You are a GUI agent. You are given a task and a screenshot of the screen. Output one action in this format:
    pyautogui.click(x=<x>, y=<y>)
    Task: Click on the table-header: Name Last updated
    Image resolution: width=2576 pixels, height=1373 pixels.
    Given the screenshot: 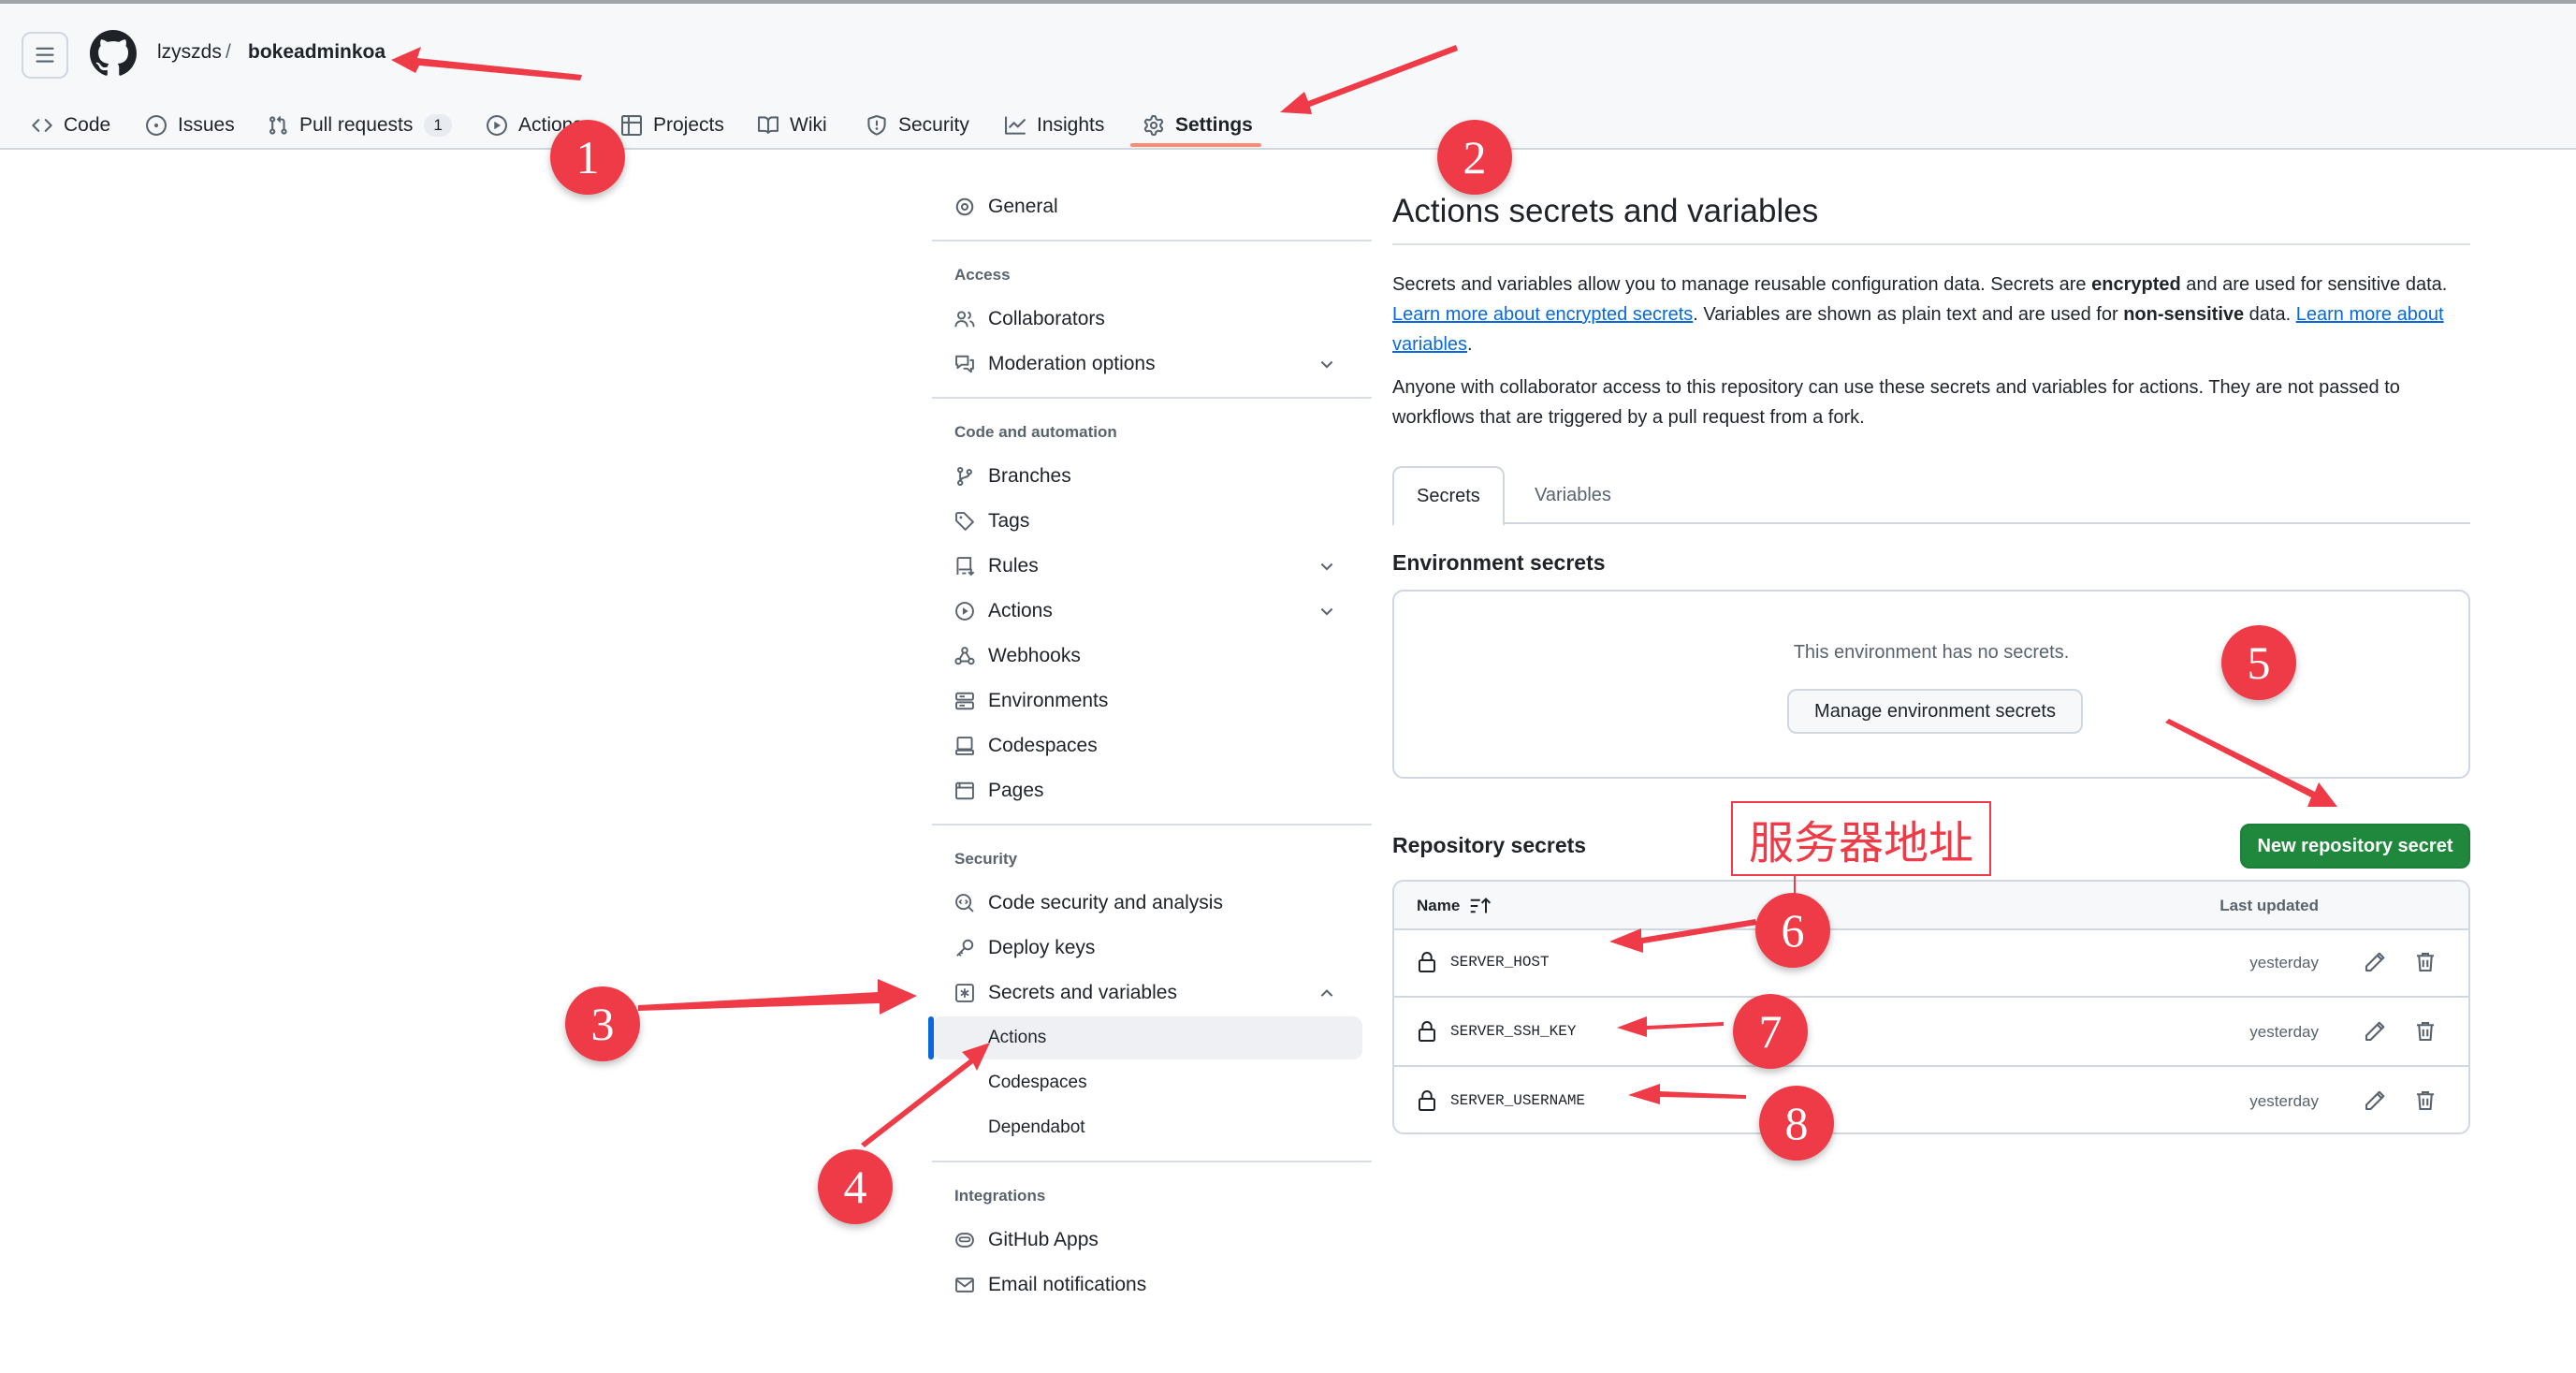 What is the action you would take?
    pyautogui.click(x=1931, y=906)
    